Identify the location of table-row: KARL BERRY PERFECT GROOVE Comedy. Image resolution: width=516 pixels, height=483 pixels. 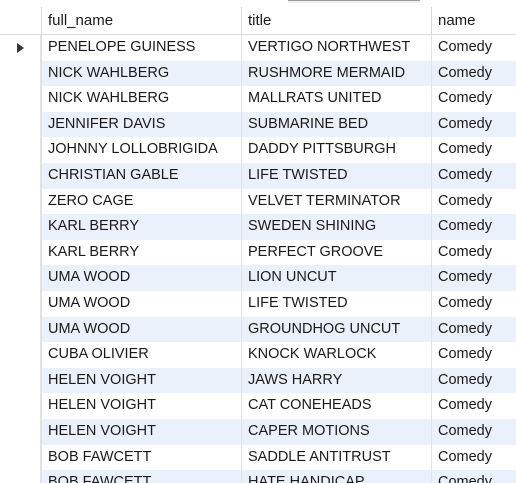
(258, 252).